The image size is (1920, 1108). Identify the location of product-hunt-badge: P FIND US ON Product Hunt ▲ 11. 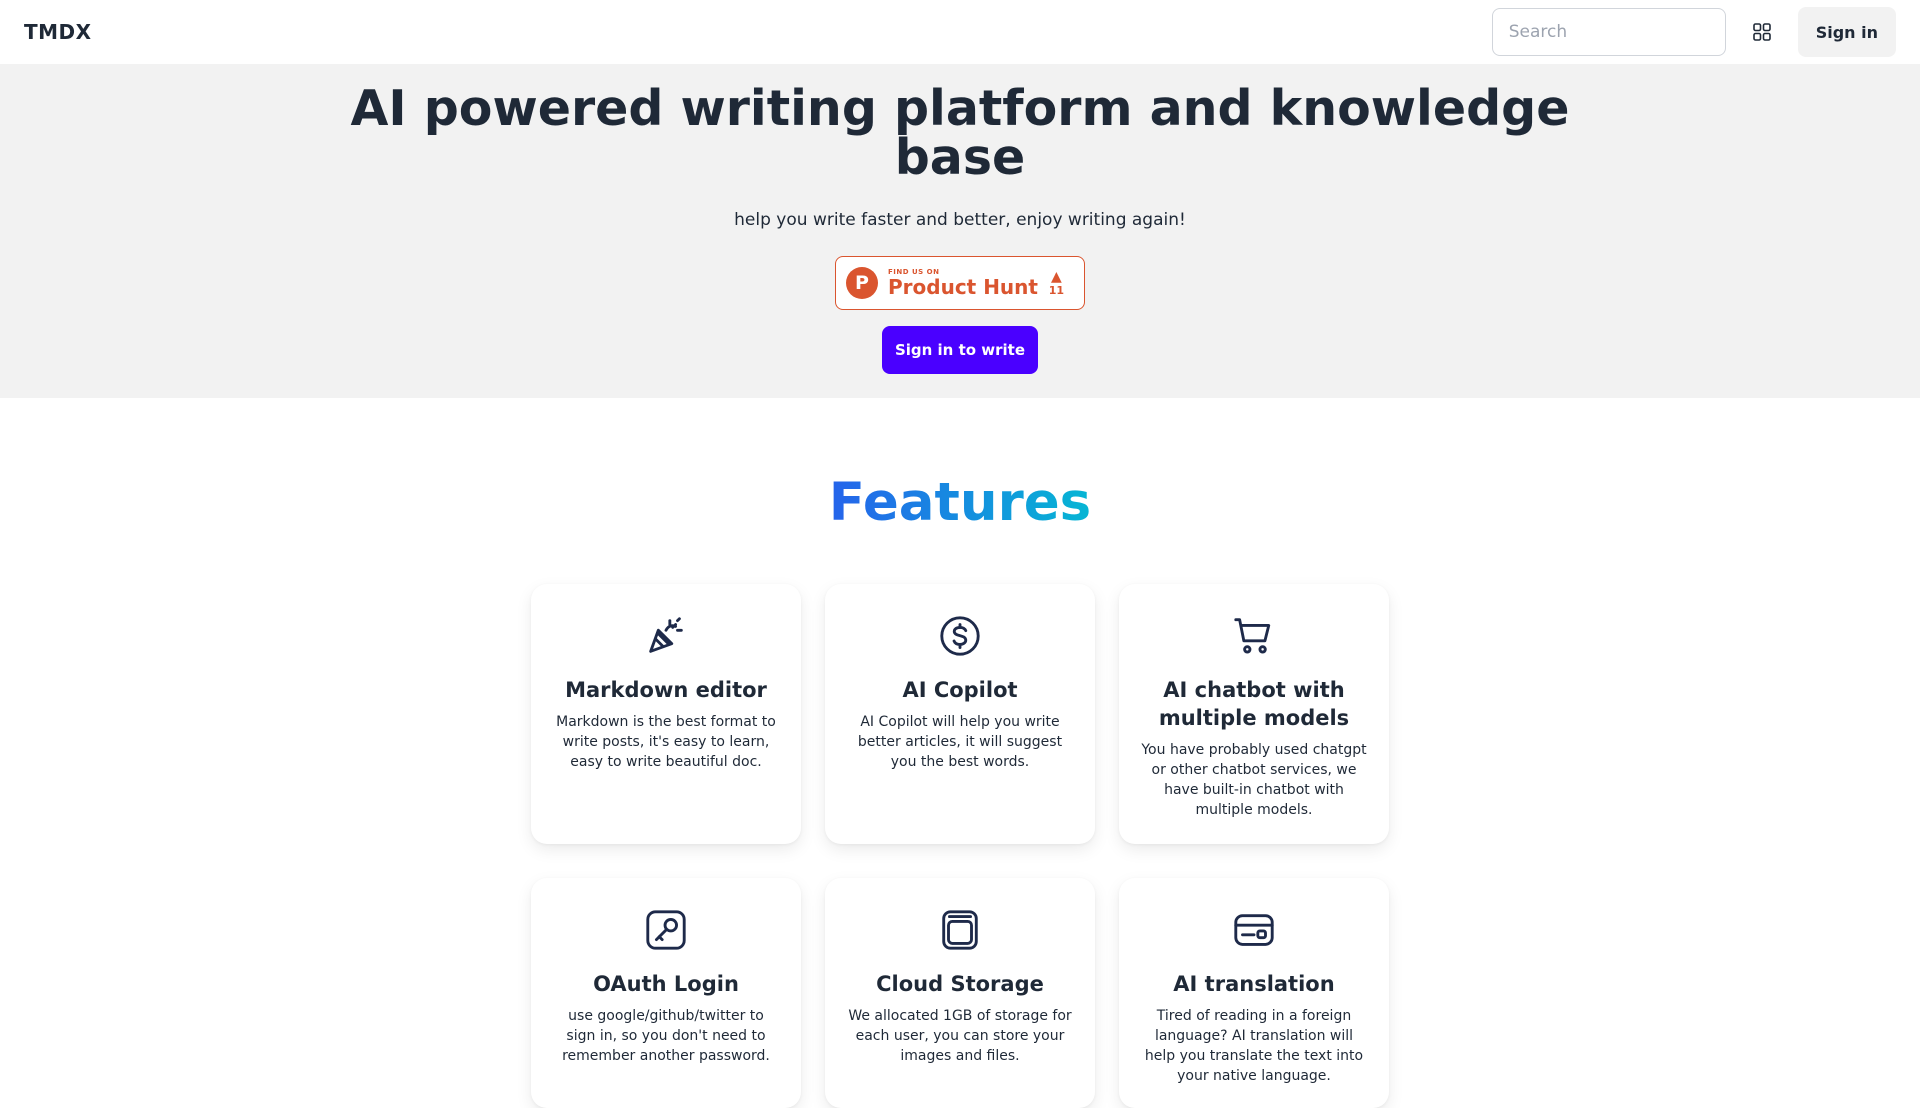
(960, 283).